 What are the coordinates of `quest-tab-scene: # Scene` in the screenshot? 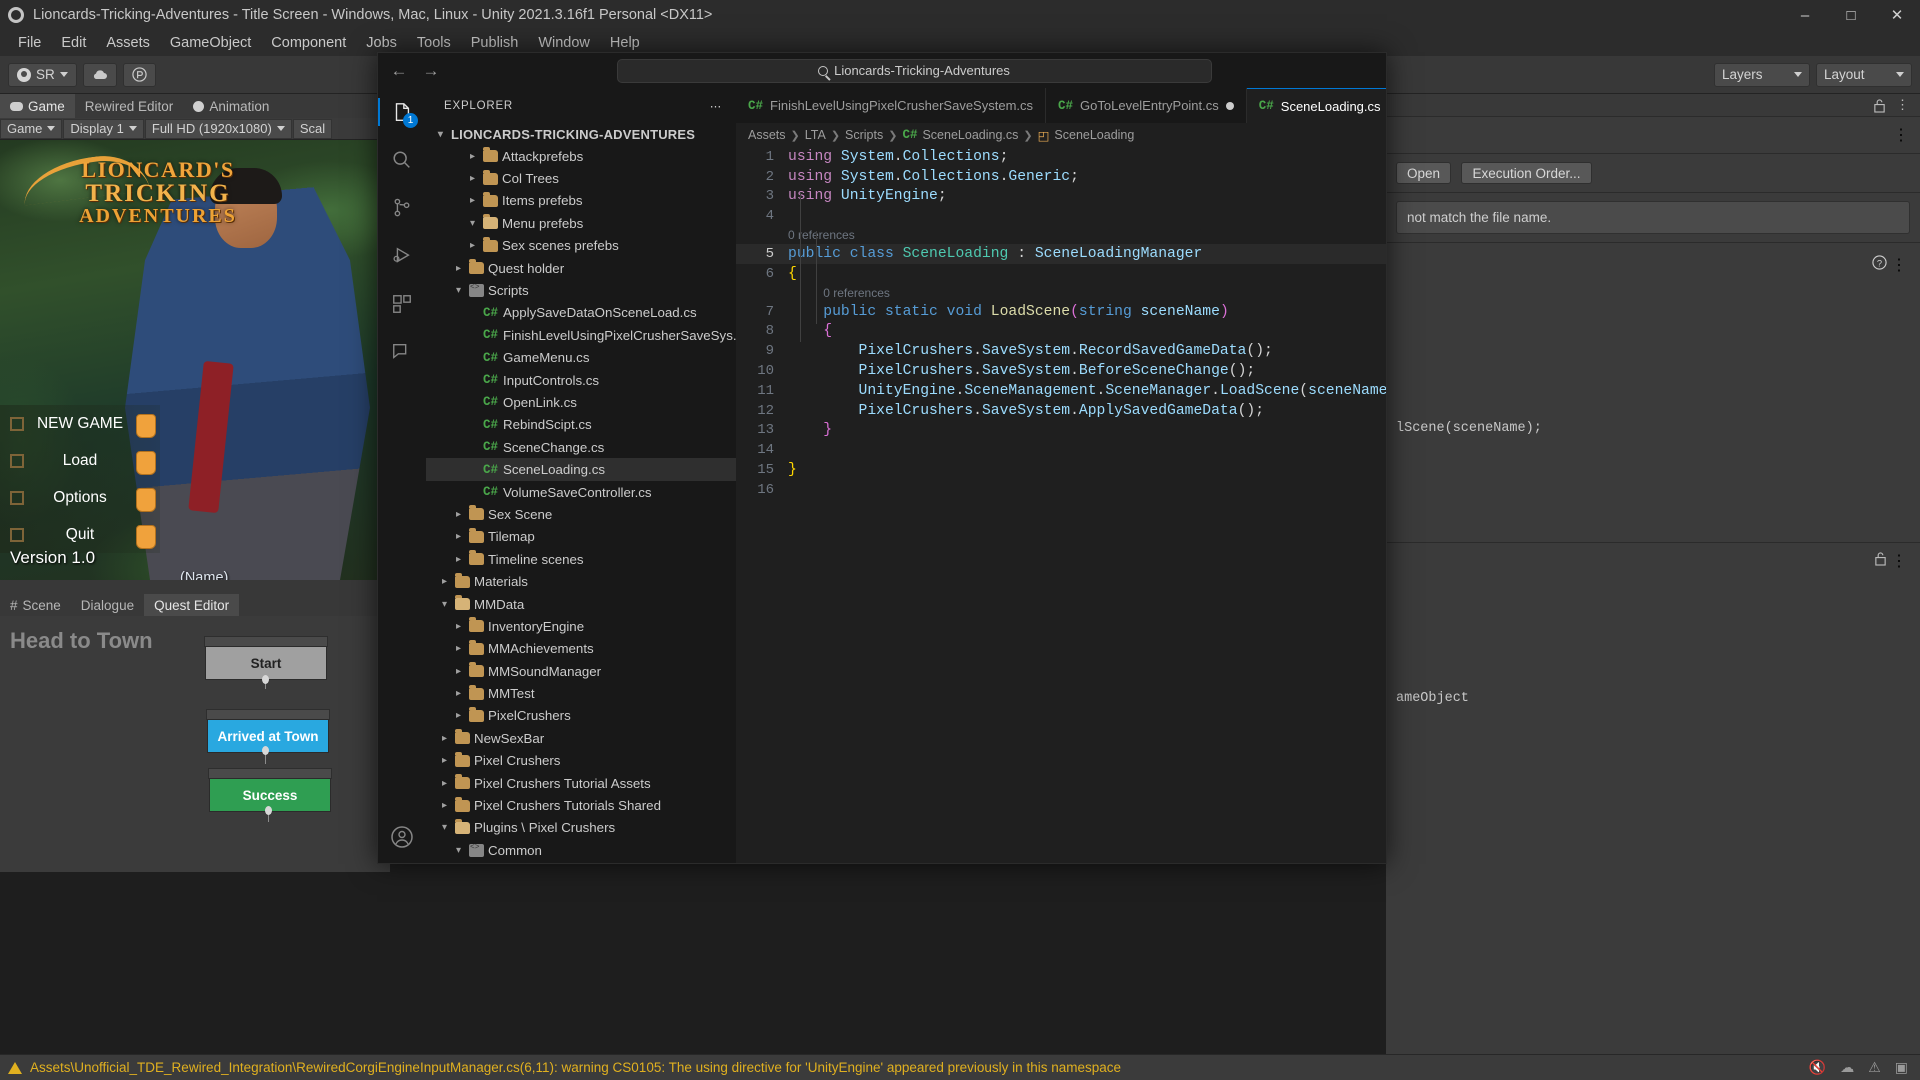 It's located at (35, 605).